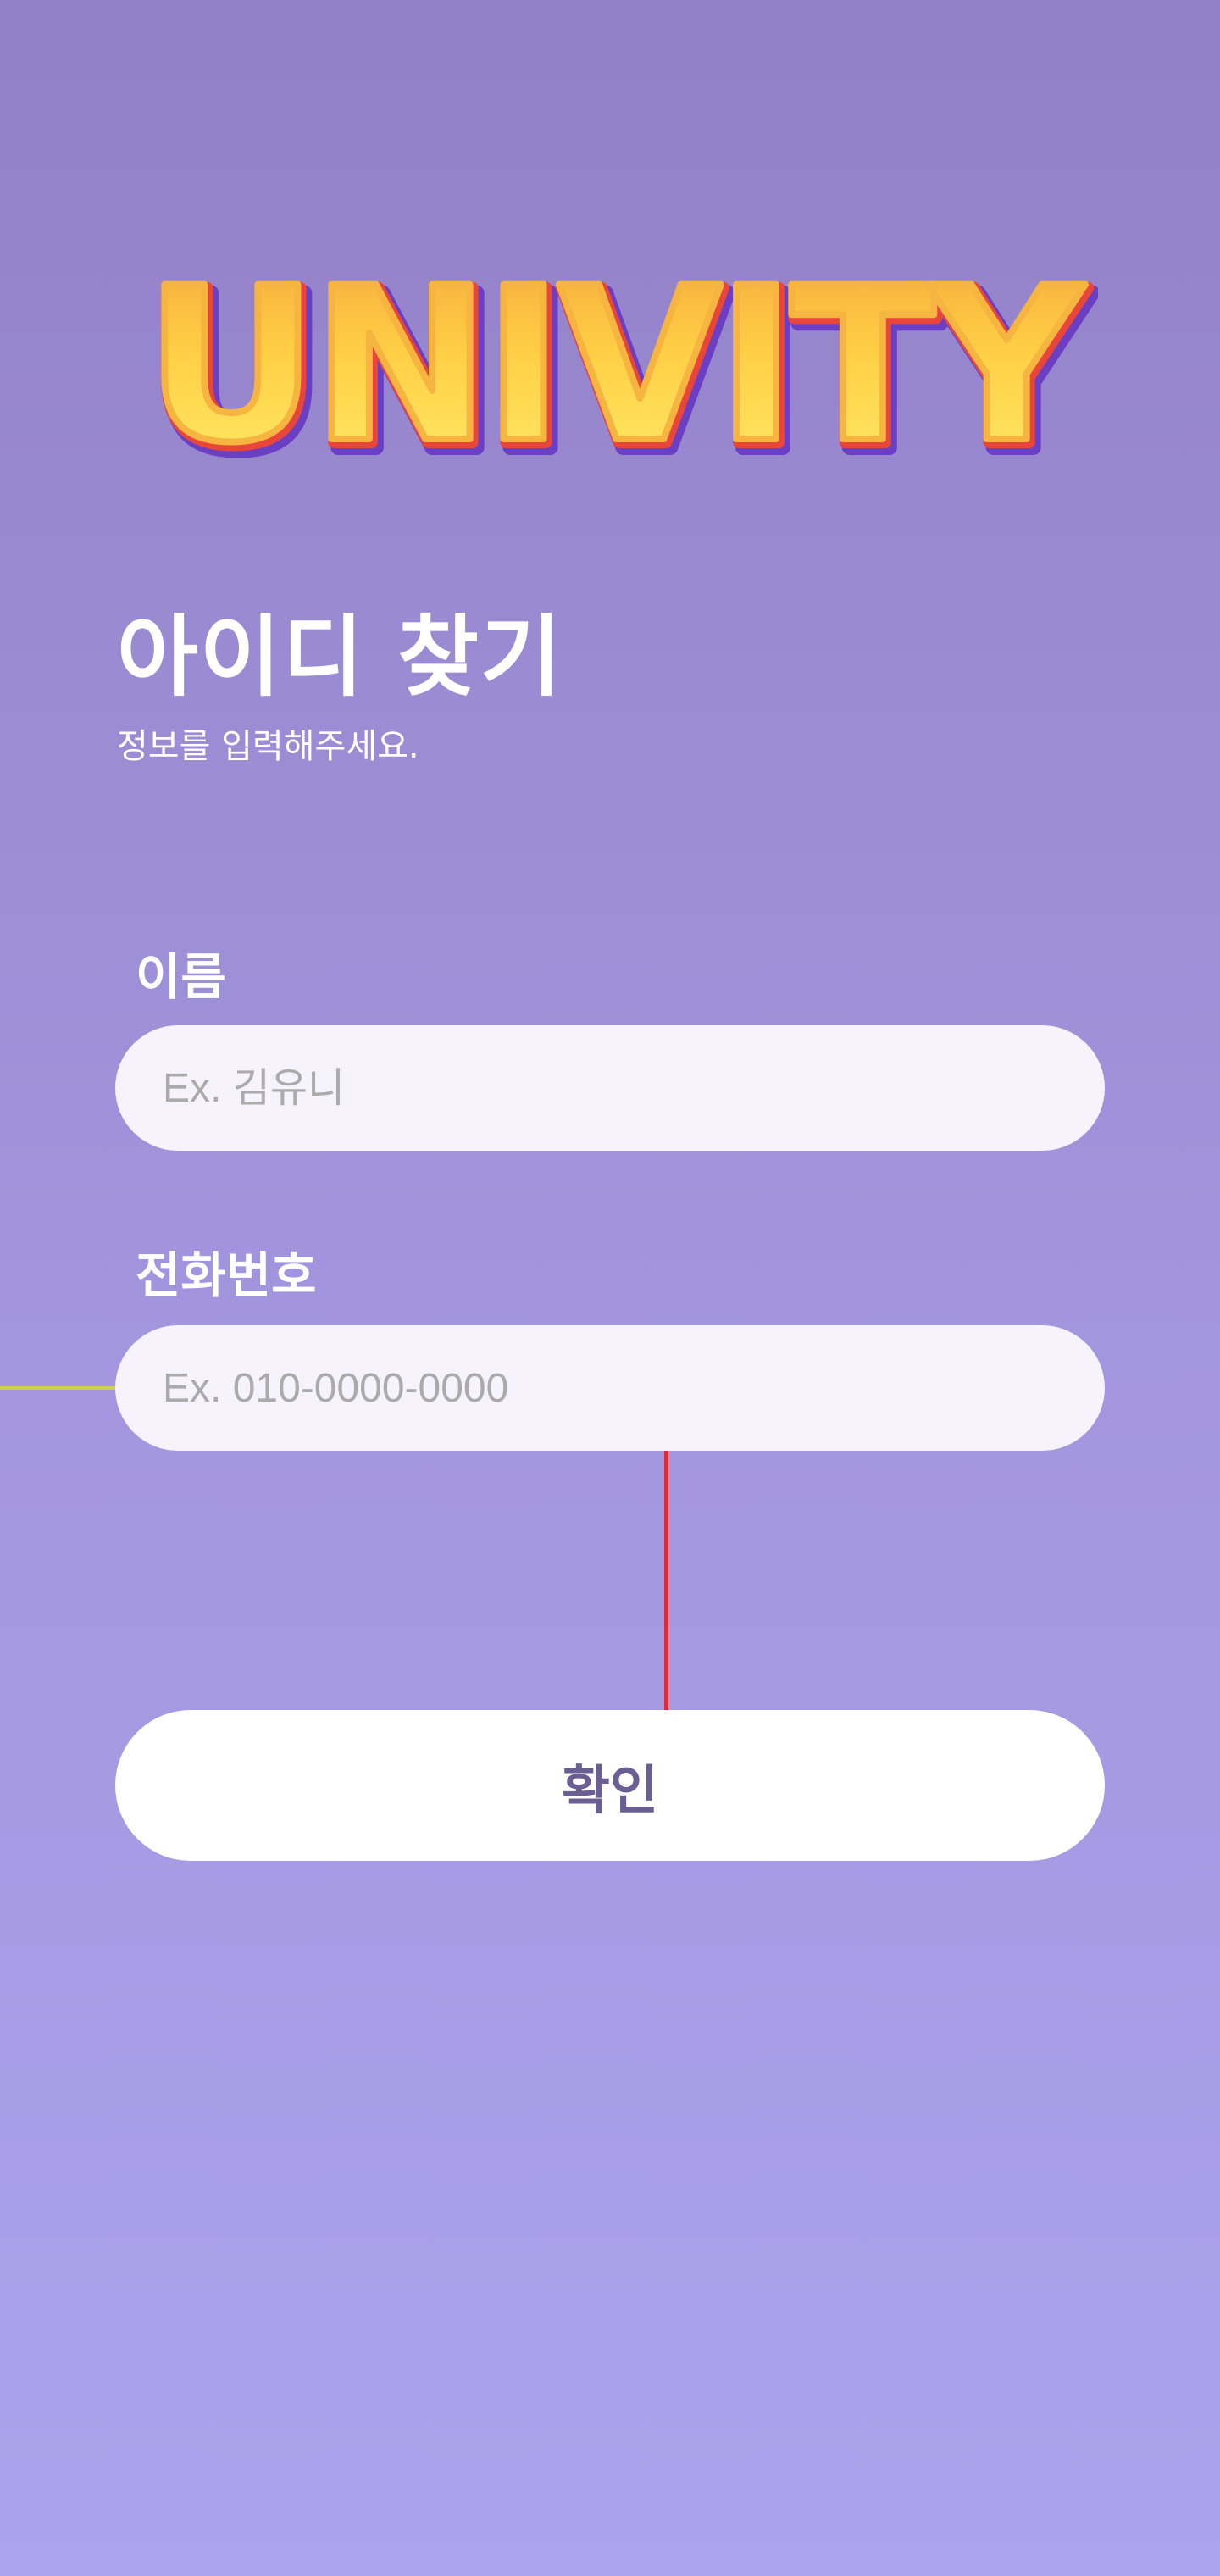  I want to click on guide-line-red, so click(666, 1580).